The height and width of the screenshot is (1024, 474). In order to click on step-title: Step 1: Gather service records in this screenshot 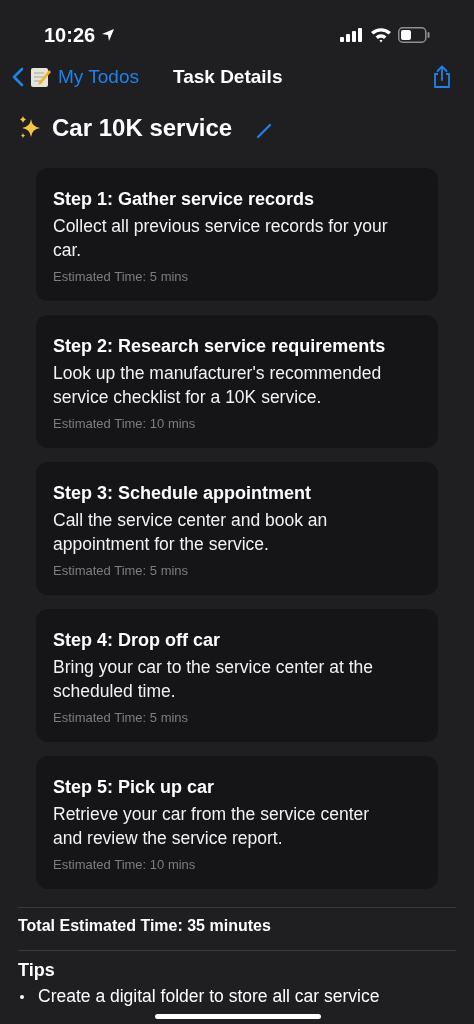, I will do `click(184, 199)`.